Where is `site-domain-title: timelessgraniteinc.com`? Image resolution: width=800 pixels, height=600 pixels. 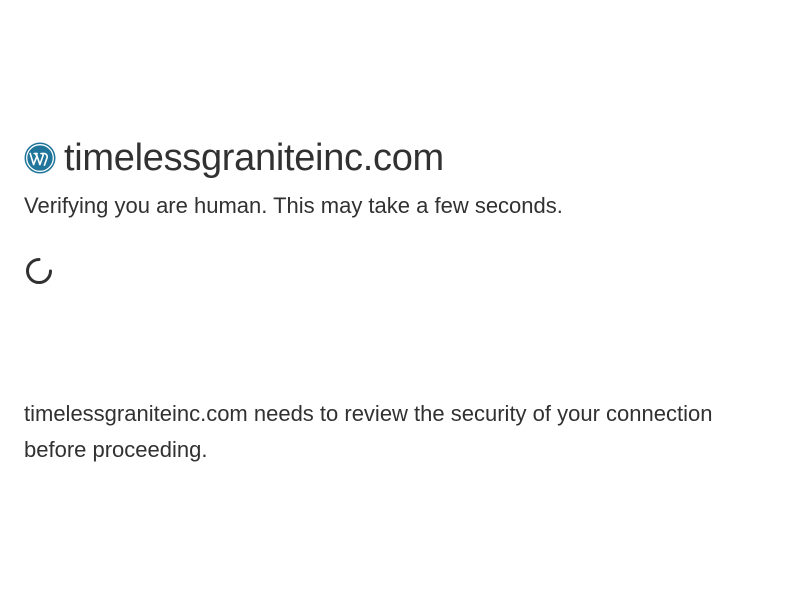 site-domain-title: timelessgraniteinc.com is located at coordinates (254, 158).